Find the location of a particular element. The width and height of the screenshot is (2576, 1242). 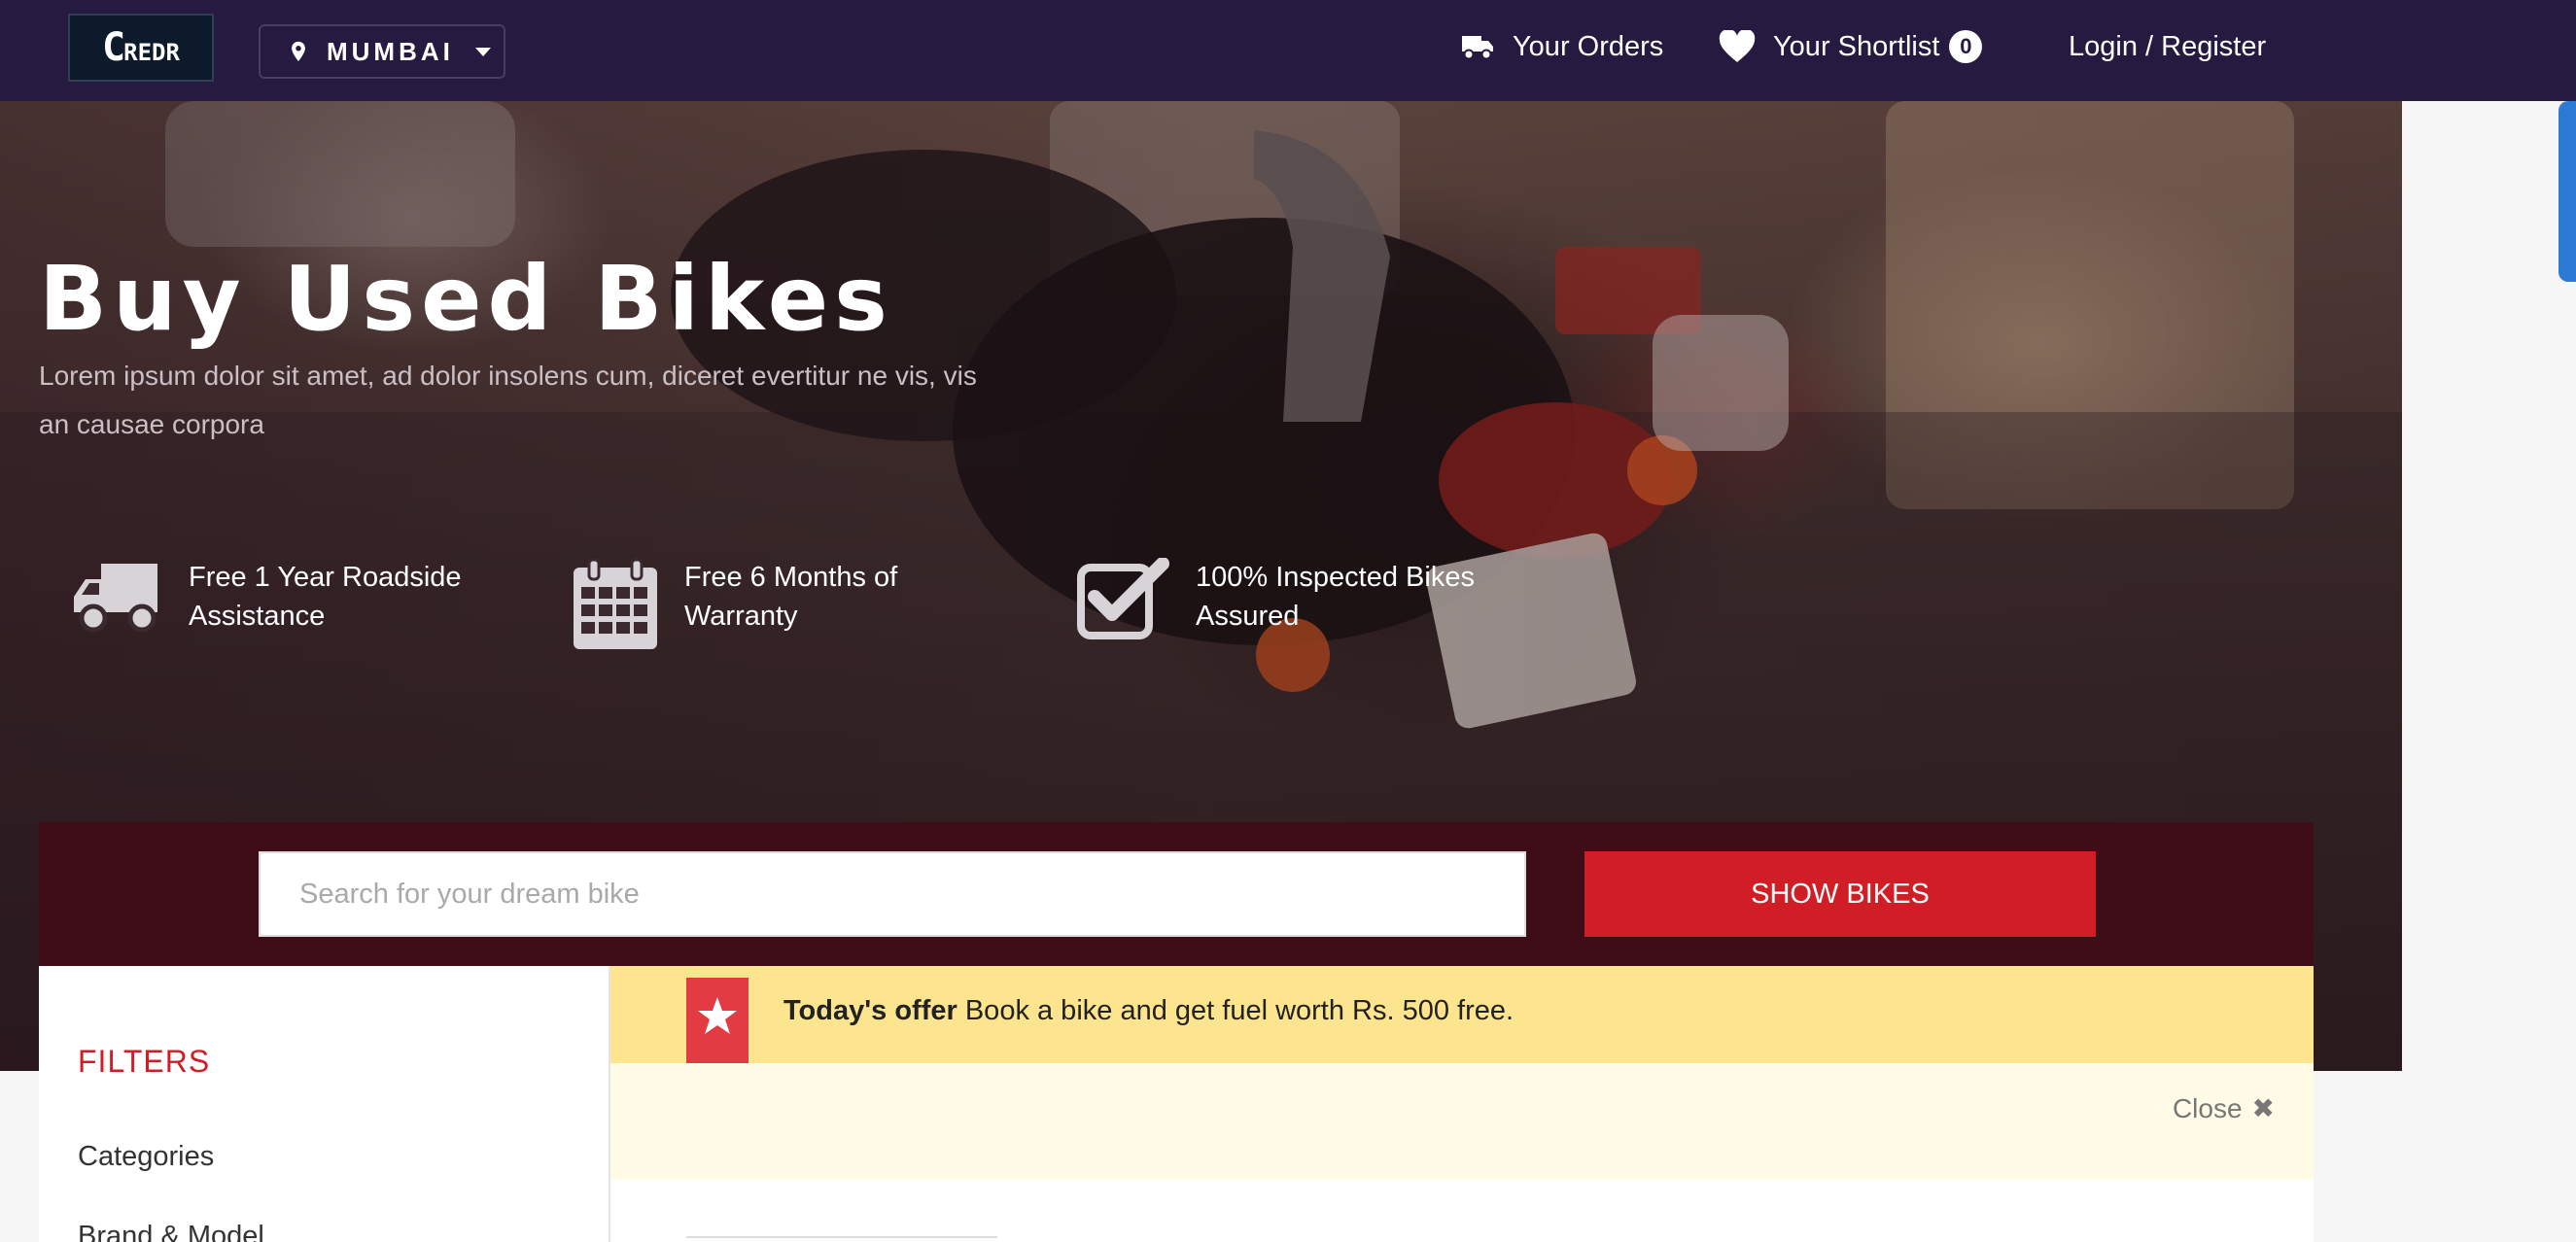

your-shortlist-label: Your Shortlist is located at coordinates (1856, 46).